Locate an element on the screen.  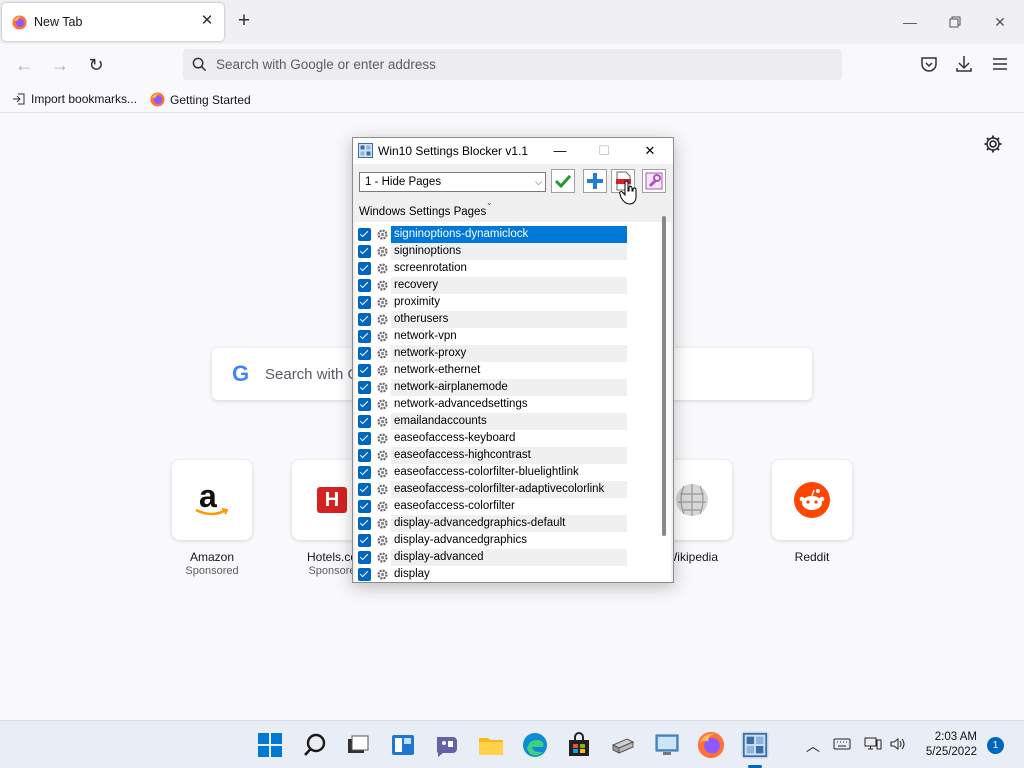
list-item: easeofaccess-colorfilter-bluelightlink is located at coordinates (491, 472).